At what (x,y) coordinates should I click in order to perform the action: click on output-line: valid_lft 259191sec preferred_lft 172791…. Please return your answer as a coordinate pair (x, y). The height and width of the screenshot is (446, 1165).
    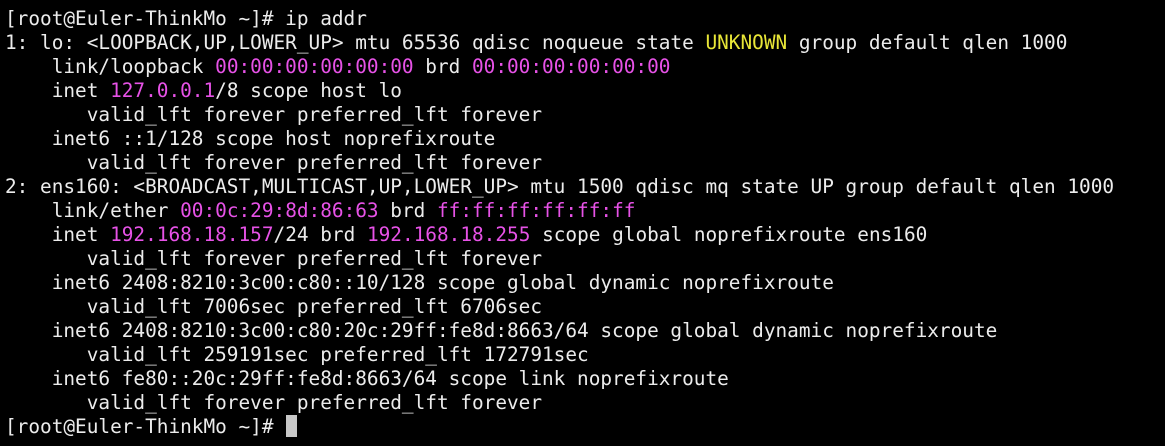
    Looking at the image, I should click on (585, 355).